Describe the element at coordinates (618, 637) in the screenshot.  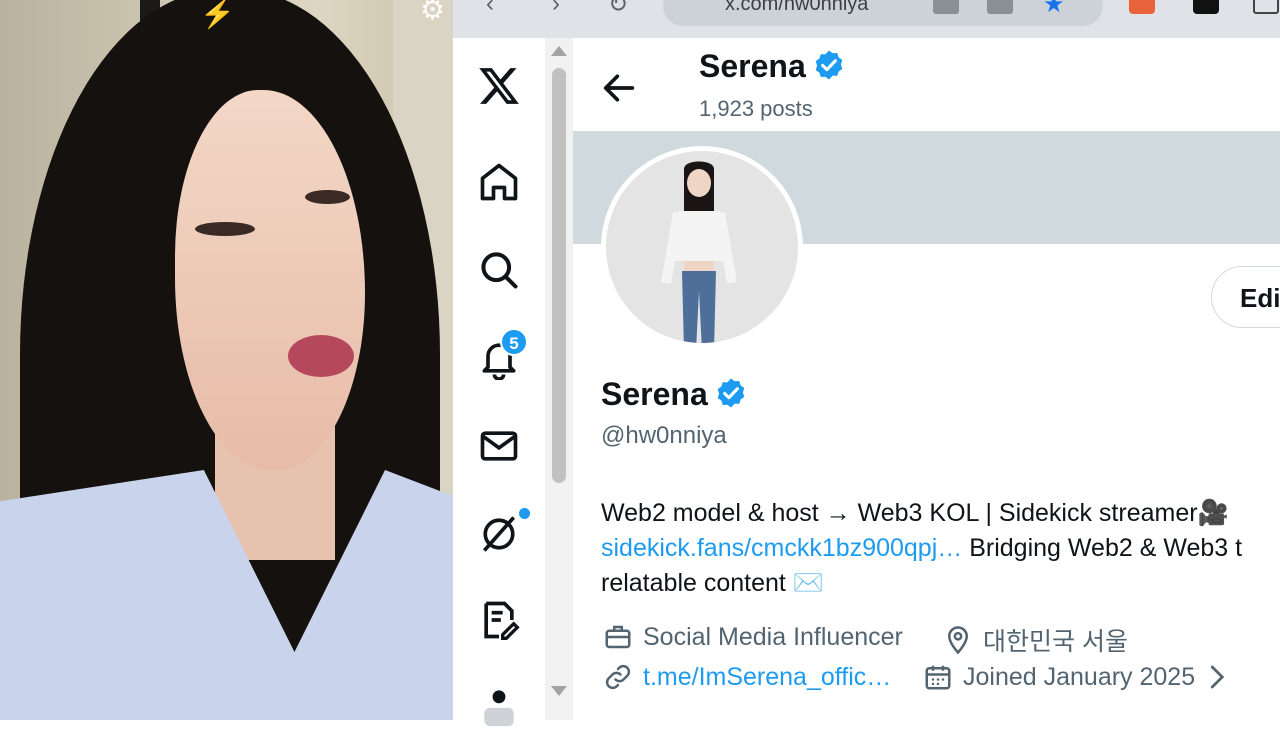
I see `briefcase-icon` at that location.